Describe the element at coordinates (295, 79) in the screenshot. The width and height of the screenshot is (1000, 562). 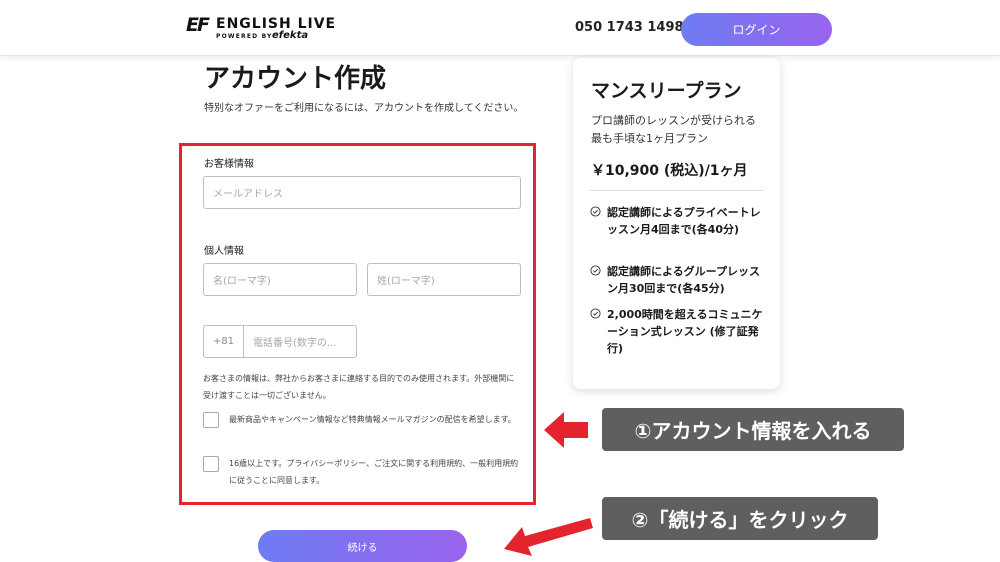
I see `page-title: アカウント作成` at that location.